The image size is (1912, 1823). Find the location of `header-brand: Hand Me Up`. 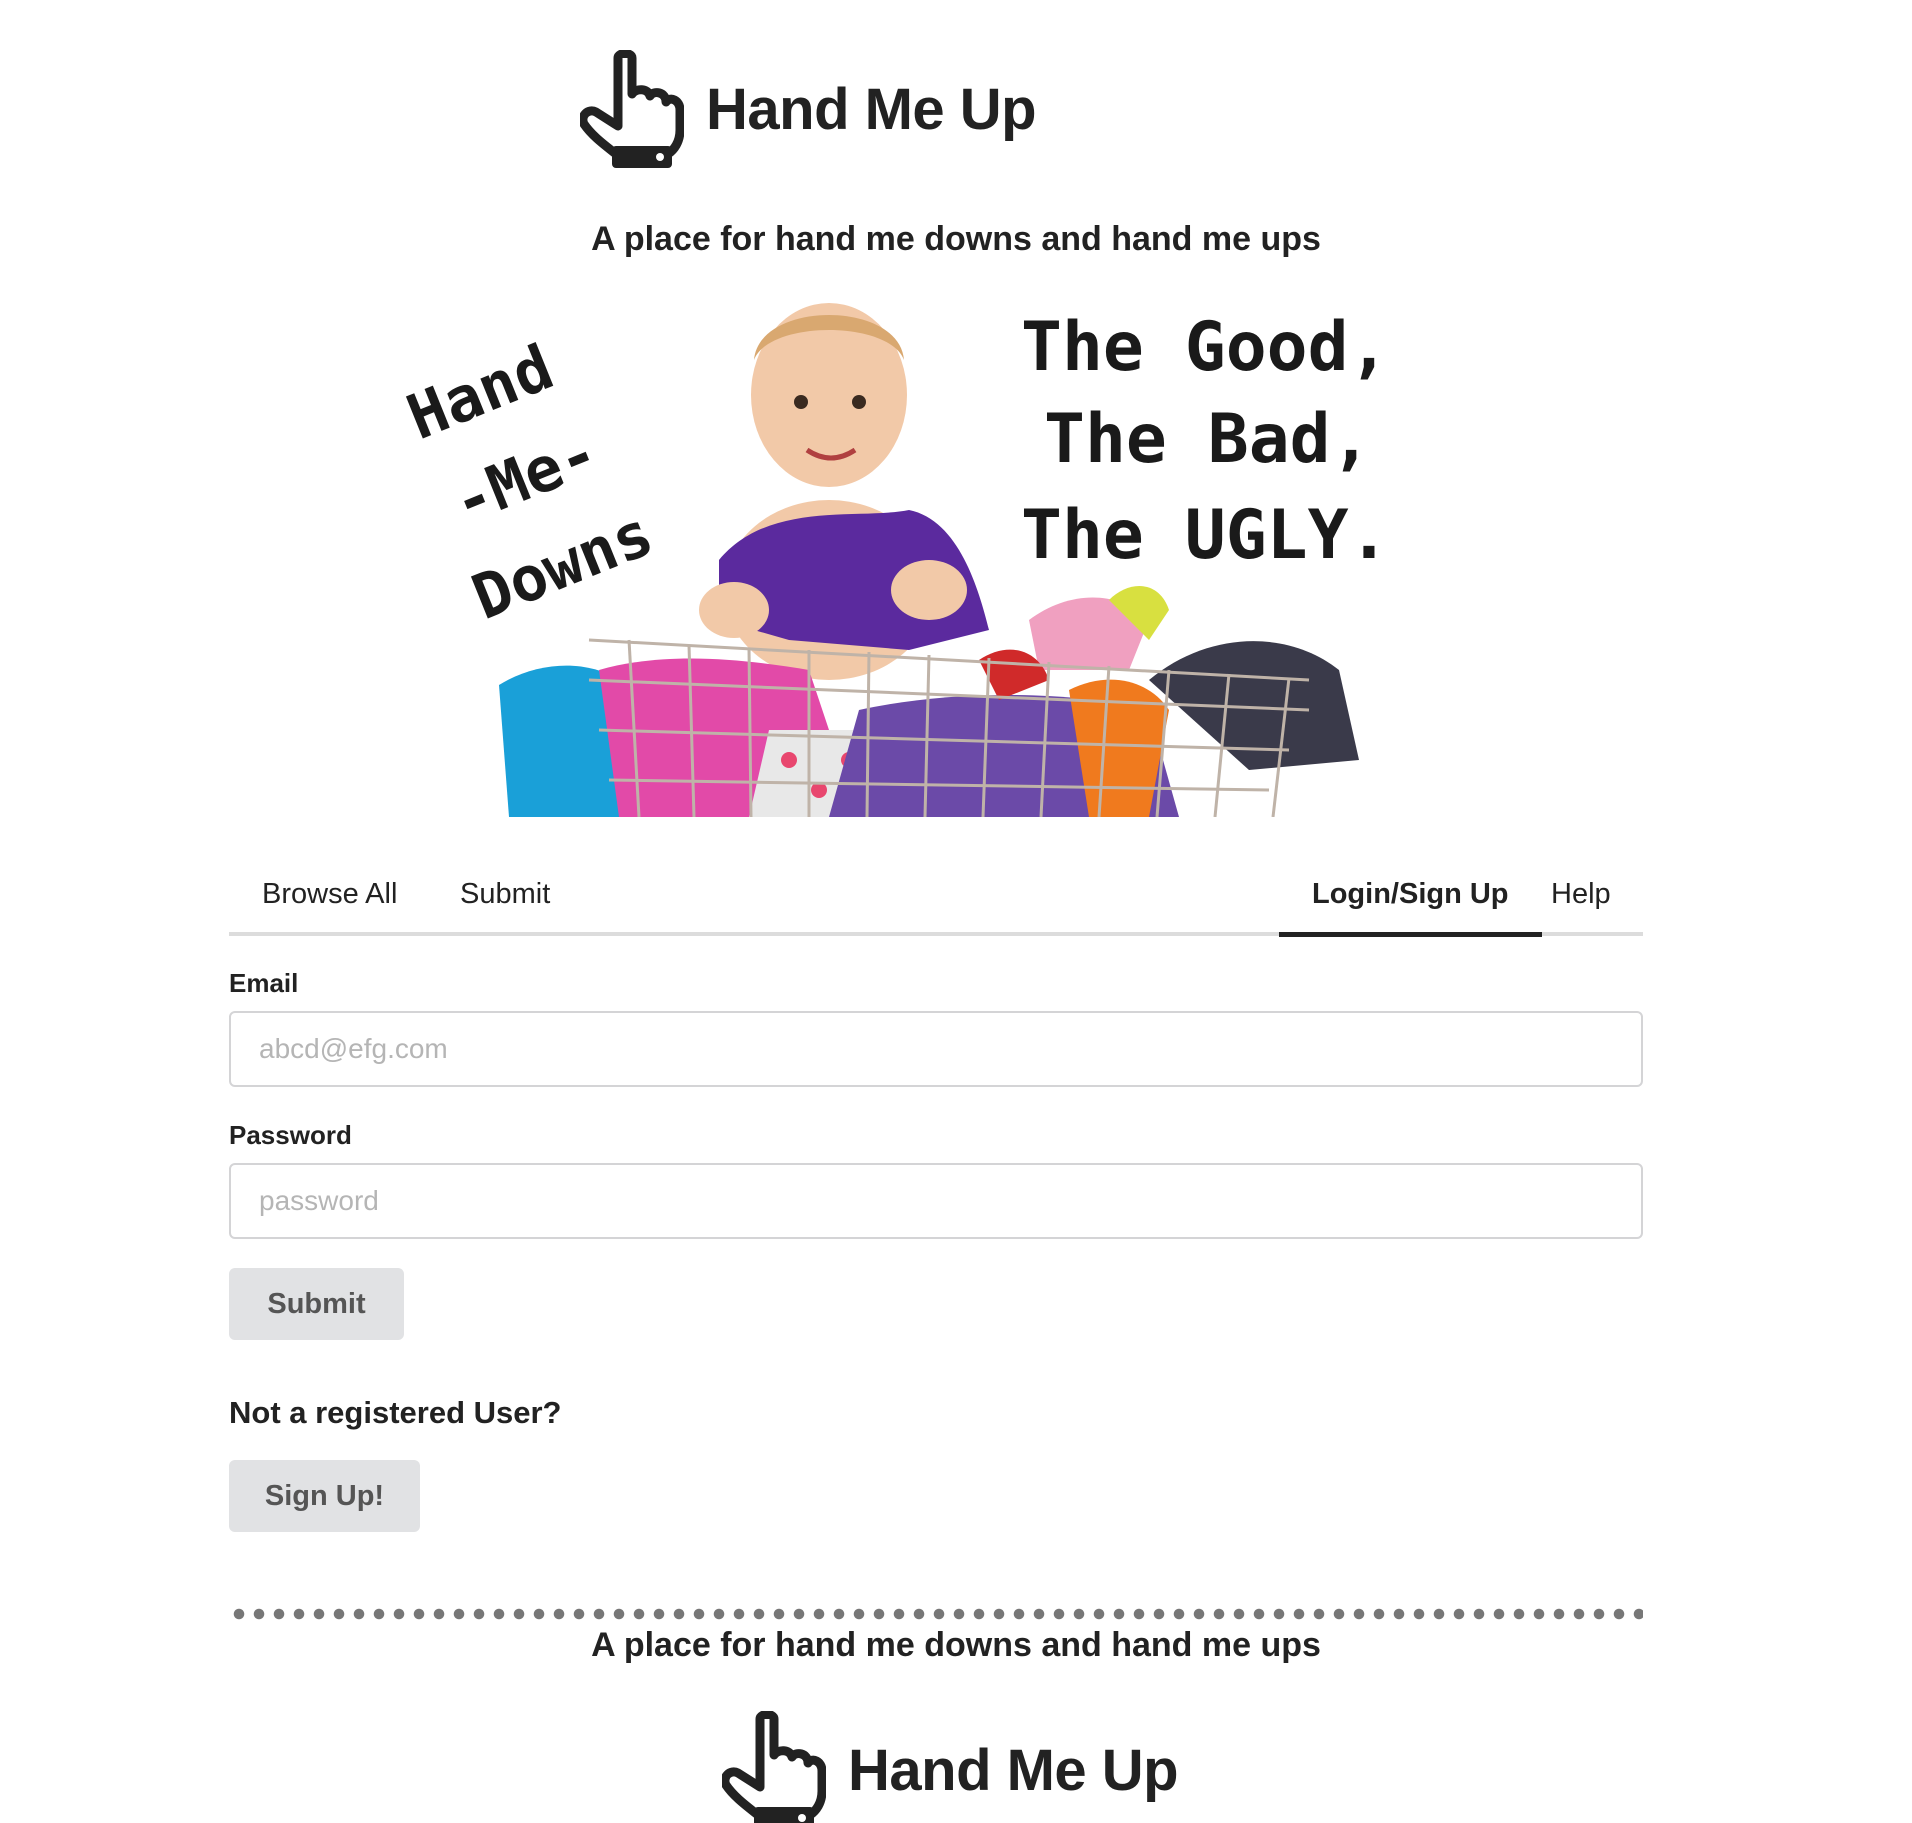

header-brand: Hand Me Up is located at coordinates (808, 109).